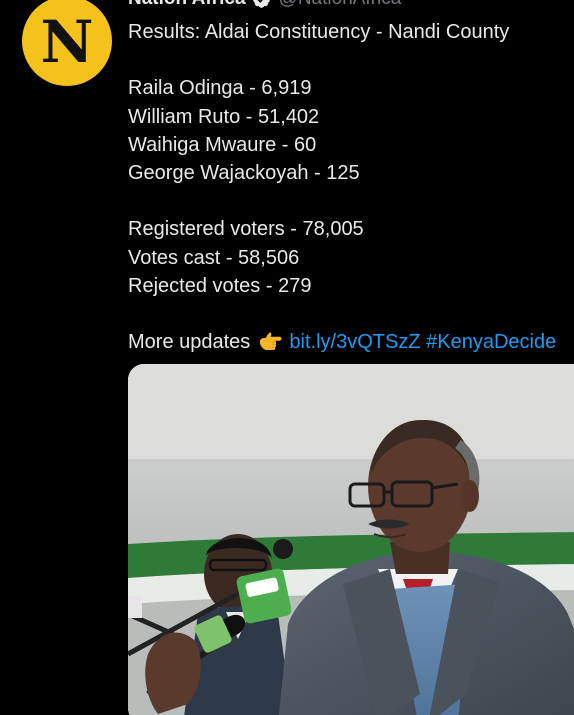 The width and height of the screenshot is (574, 715). What do you see at coordinates (189, 342) in the screenshot?
I see `updates-label: More updates` at bounding box center [189, 342].